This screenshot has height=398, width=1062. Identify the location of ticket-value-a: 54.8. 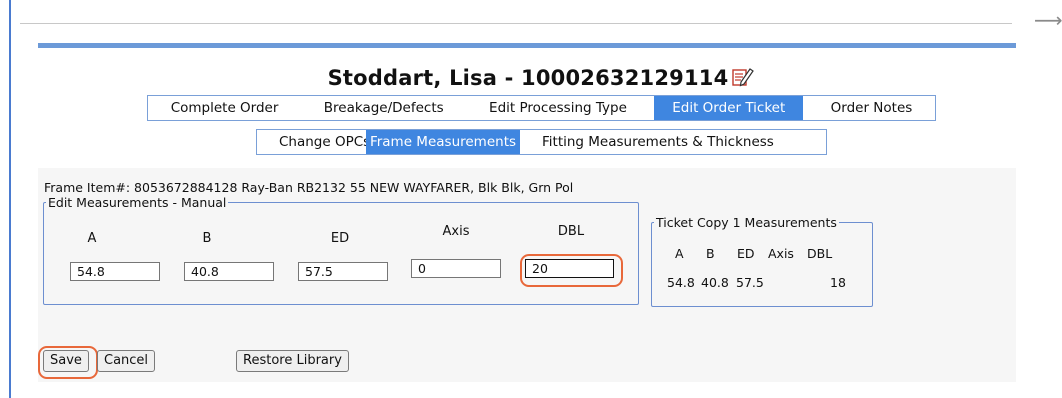
(681, 282).